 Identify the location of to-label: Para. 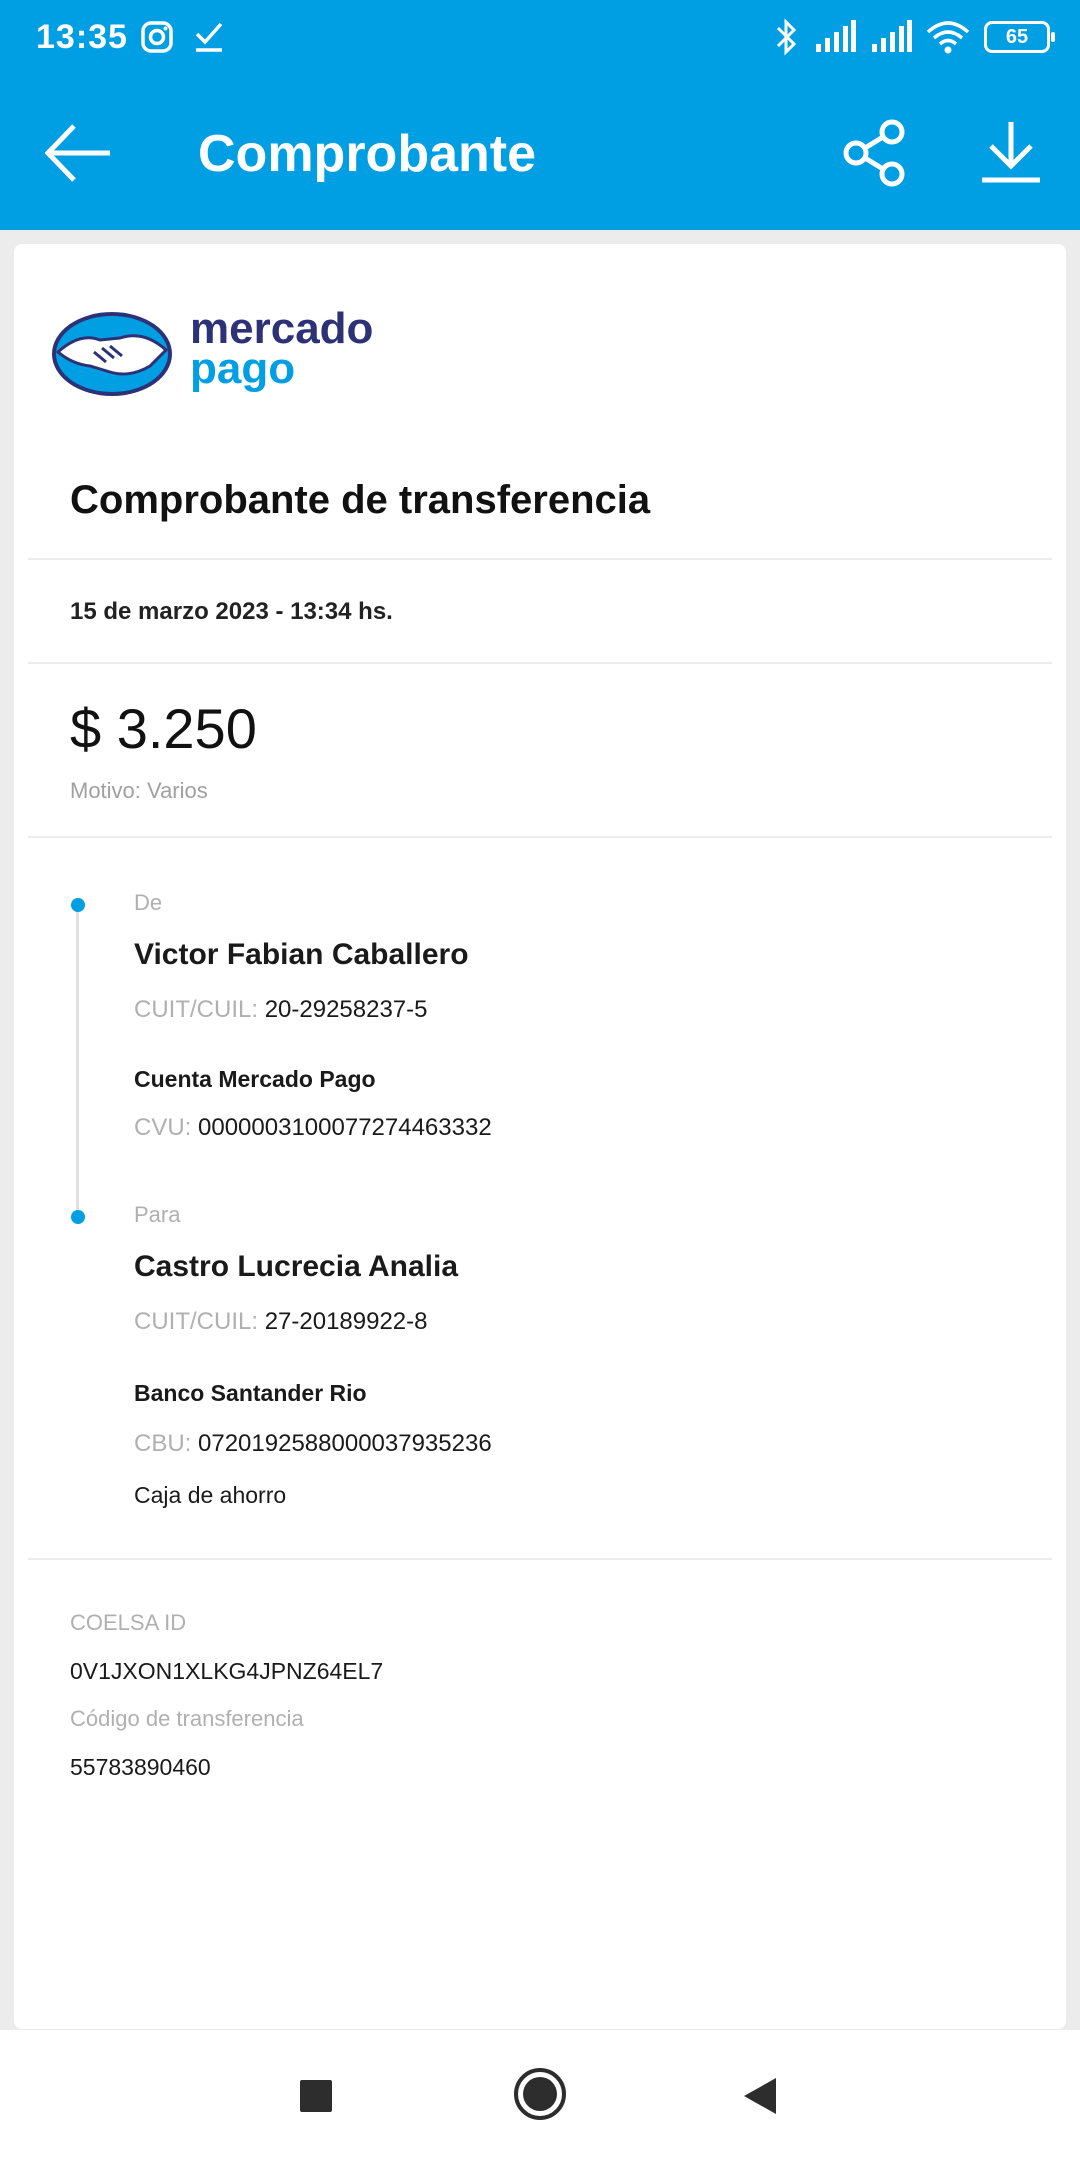
(157, 1214).